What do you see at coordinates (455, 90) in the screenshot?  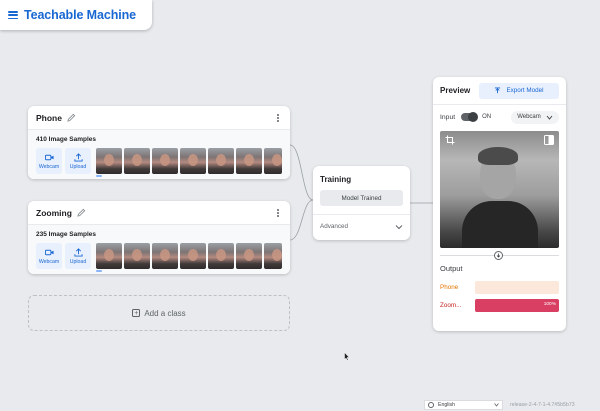 I see `preview-title: Preview` at bounding box center [455, 90].